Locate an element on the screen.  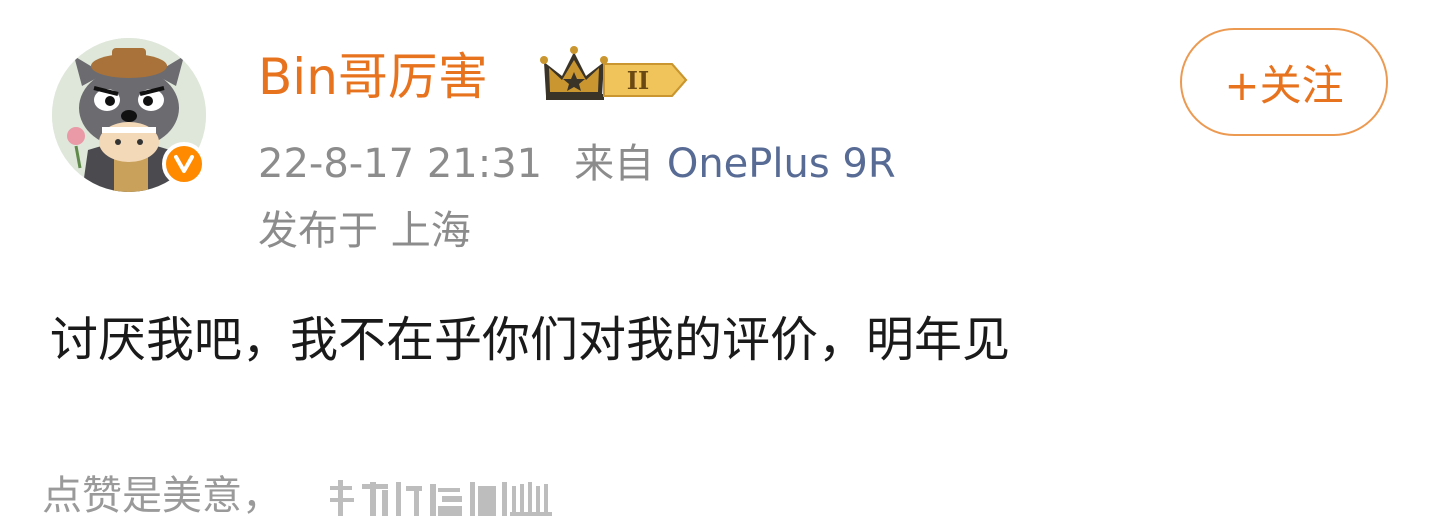
crown-icon: II is located at coordinates (614, 73).